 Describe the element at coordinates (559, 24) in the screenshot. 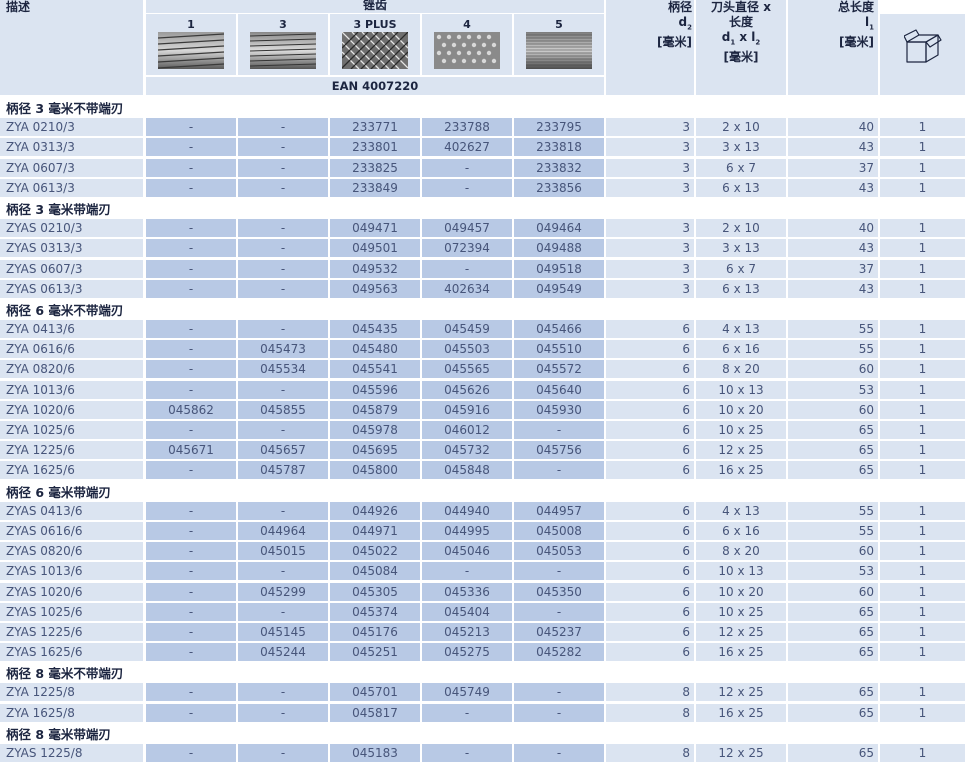

I see `grade-5-label: 5` at that location.